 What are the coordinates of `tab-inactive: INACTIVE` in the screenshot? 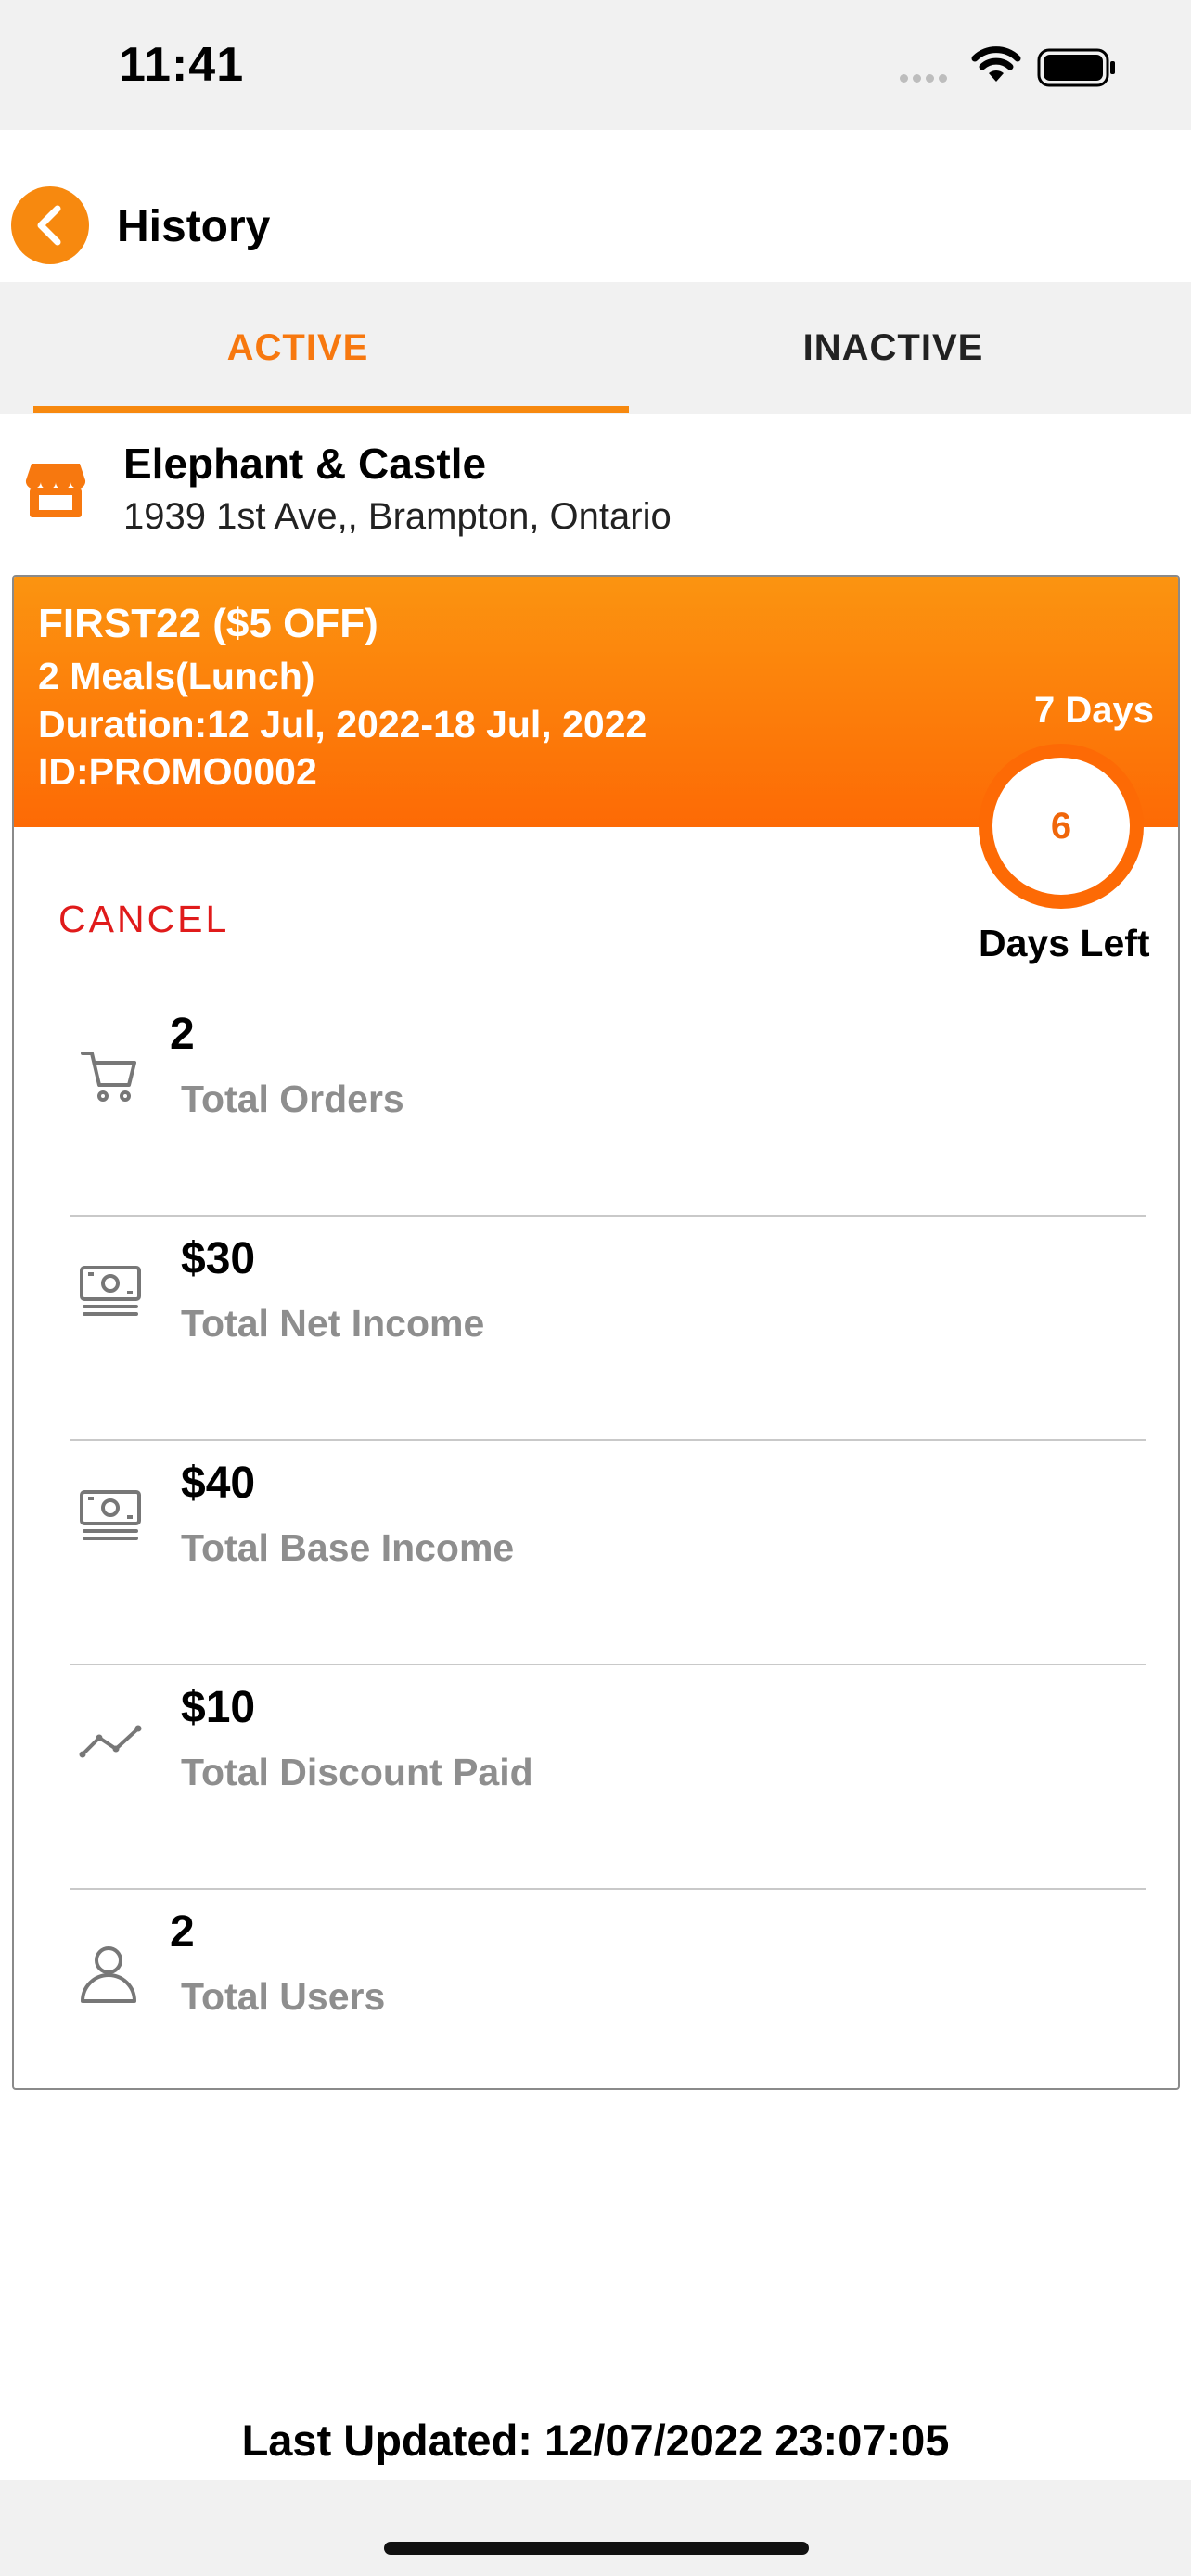 It's located at (894, 348).